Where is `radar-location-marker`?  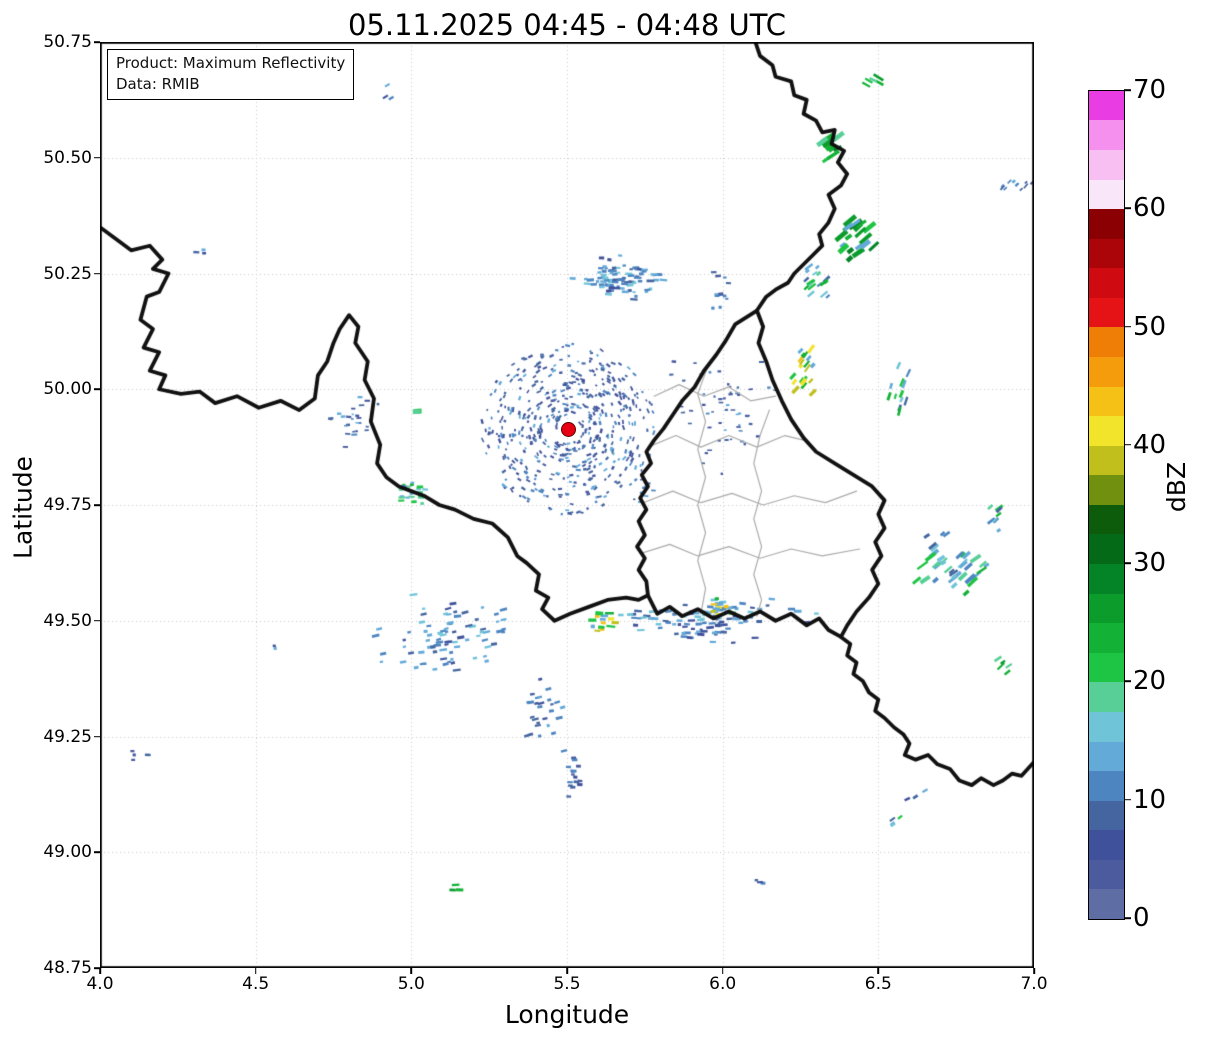
radar-location-marker is located at coordinates (569, 429).